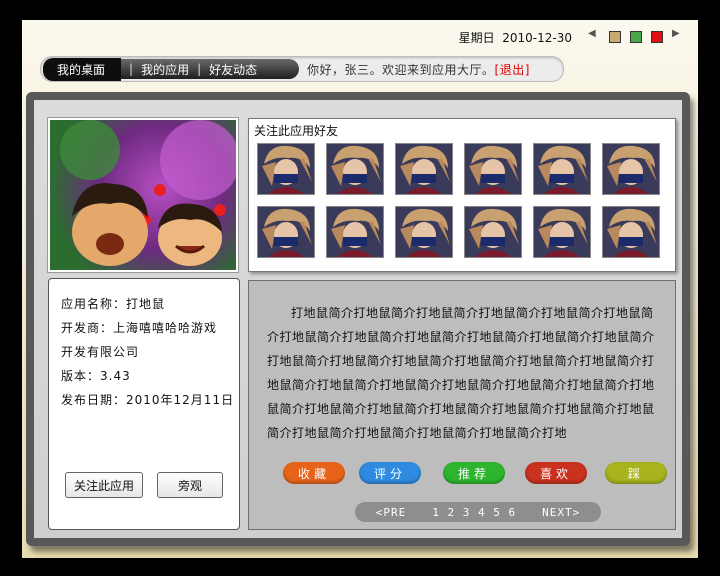  I want to click on friends-panel-title: 关注此应用好友, so click(296, 131).